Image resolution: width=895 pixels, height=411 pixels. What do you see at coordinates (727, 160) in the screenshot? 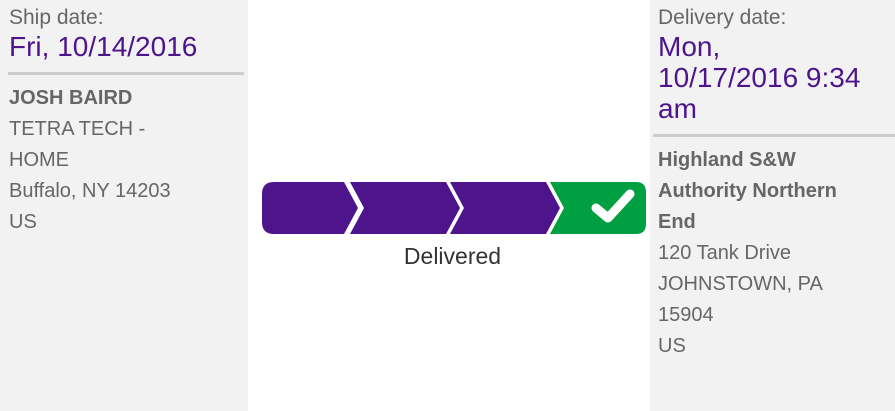
I see `delivery-recipient-name: Highland S&W` at bounding box center [727, 160].